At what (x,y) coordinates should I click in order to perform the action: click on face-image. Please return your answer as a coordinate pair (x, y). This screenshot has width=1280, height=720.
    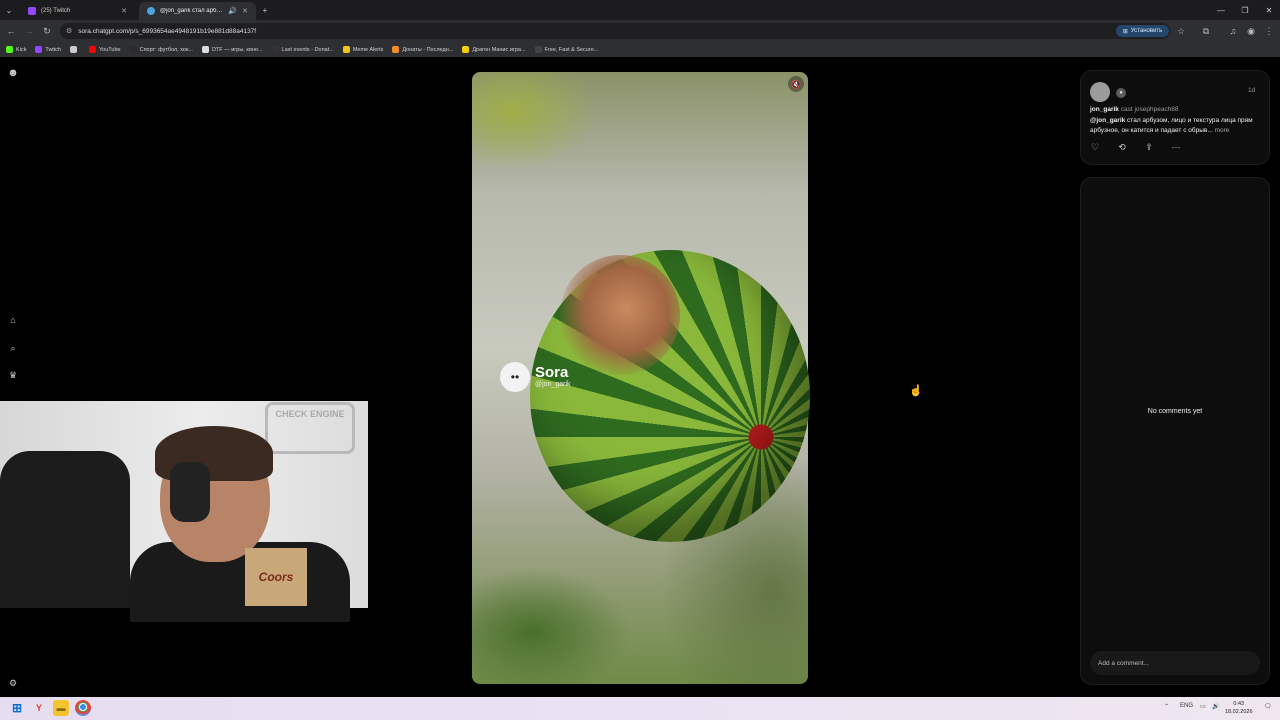
    Looking at the image, I should click on (620, 315).